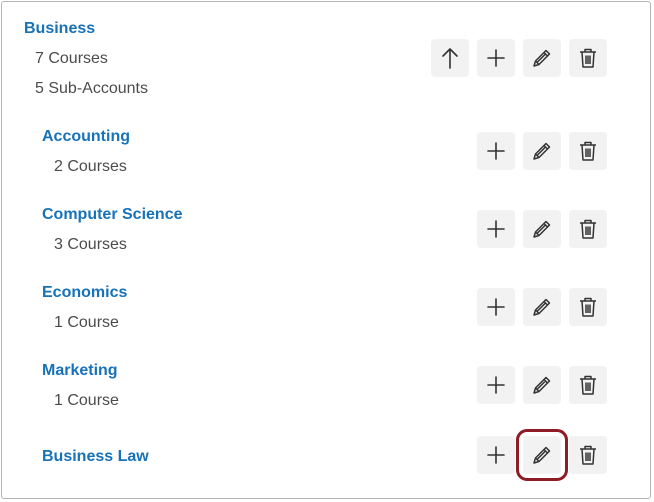 This screenshot has width=654, height=502. What do you see at coordinates (84, 293) in the screenshot?
I see `sub-account-link: Economics` at bounding box center [84, 293].